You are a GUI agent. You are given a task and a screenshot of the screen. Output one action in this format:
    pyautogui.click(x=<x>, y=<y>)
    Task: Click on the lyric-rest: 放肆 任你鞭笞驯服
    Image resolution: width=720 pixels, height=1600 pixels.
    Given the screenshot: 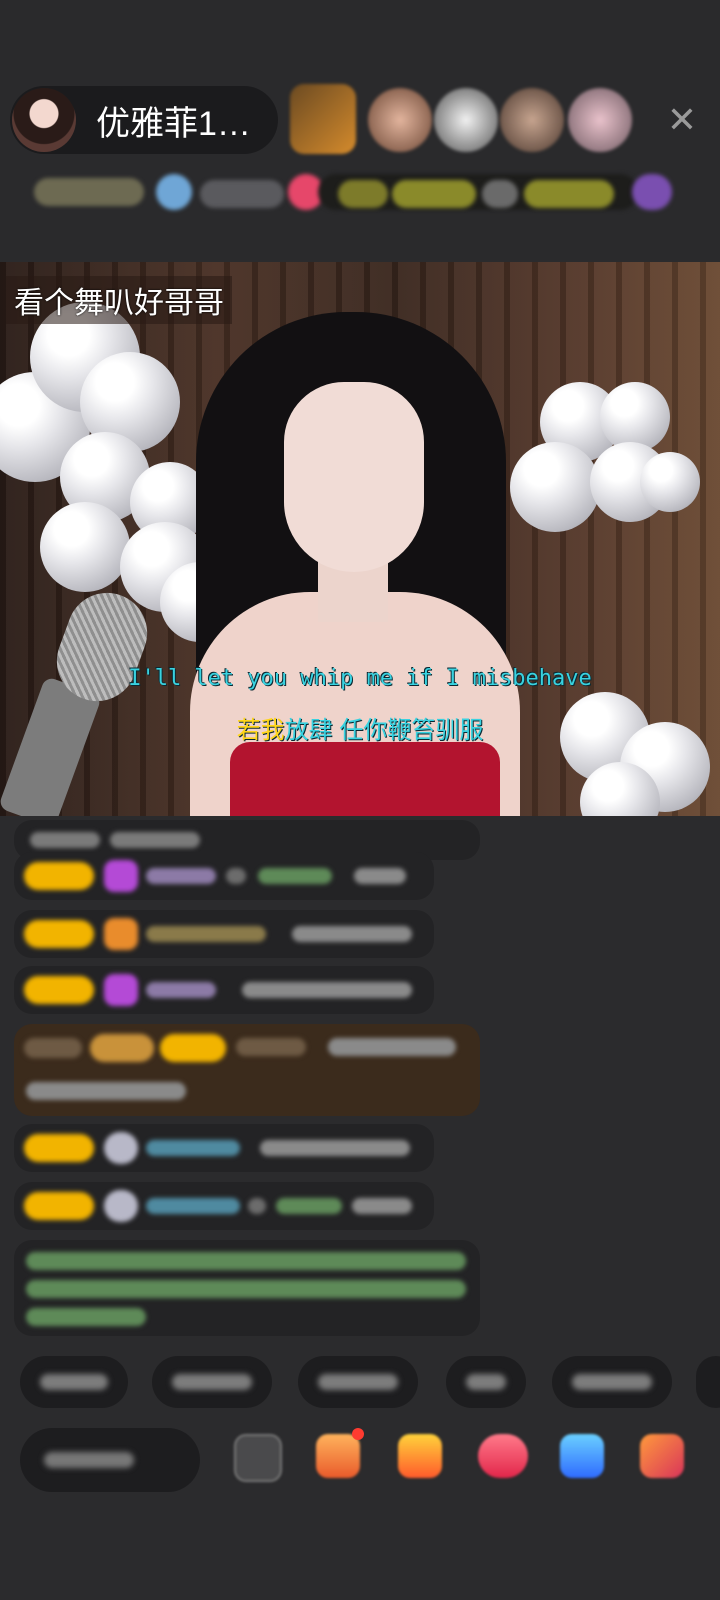 What is the action you would take?
    pyautogui.click(x=384, y=730)
    